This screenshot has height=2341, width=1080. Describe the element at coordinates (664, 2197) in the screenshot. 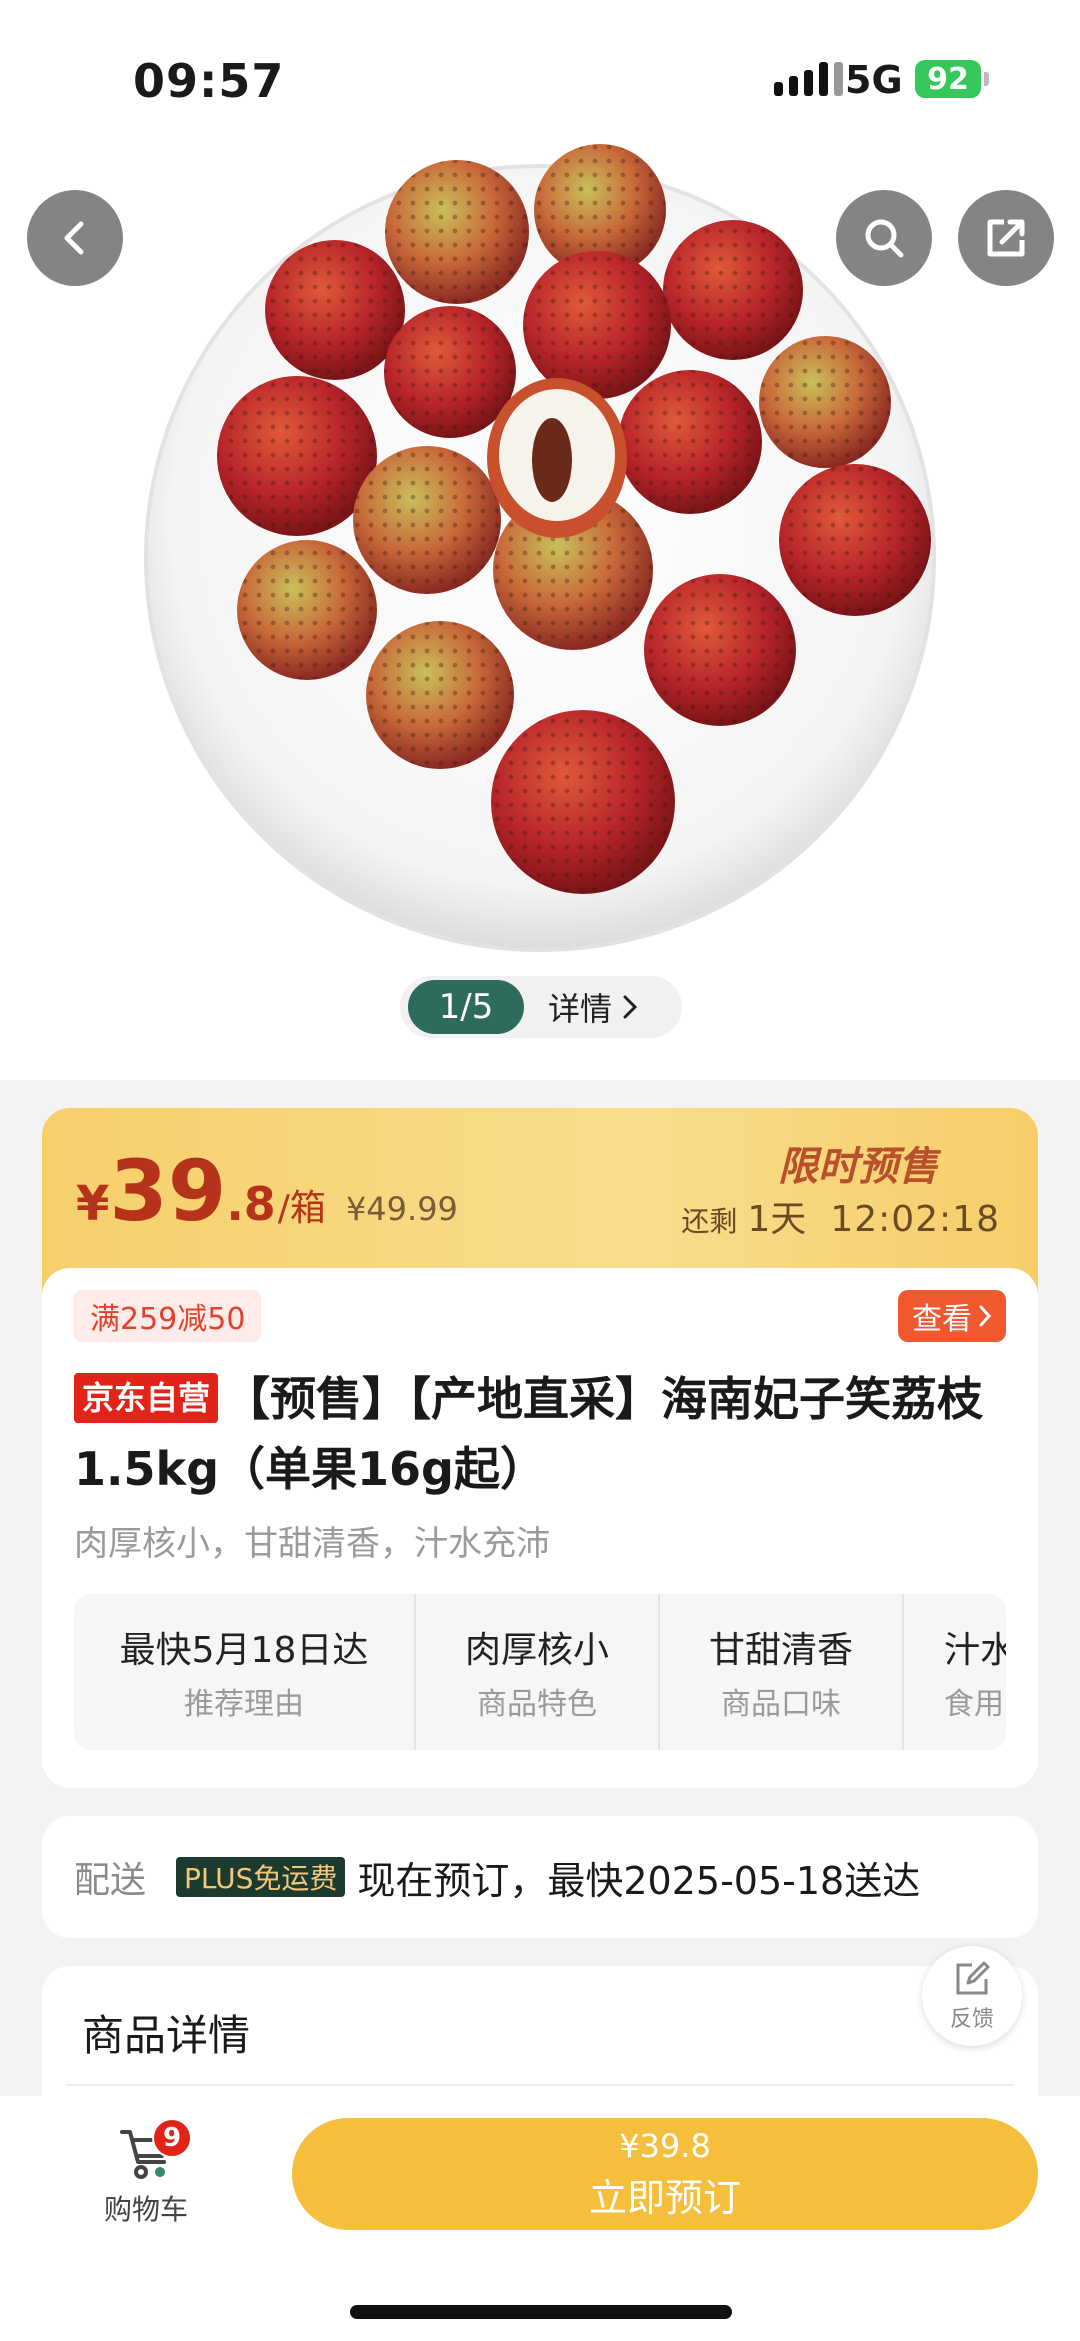

I see `preorder-label: 立即预订` at that location.